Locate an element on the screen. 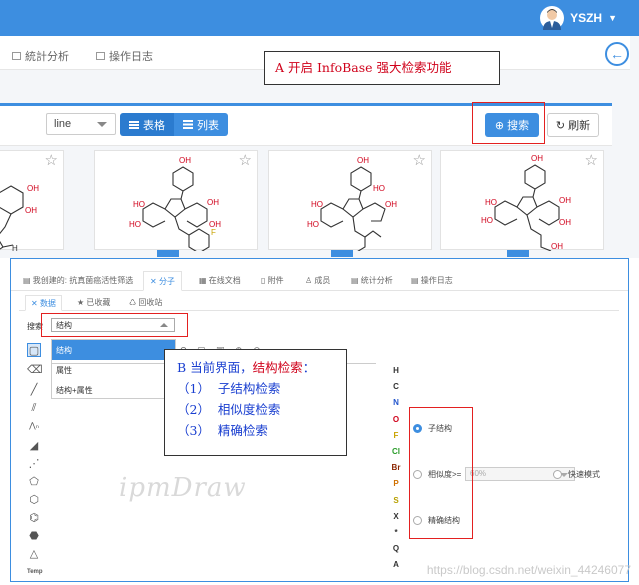 This screenshot has height=585, width=639. callout-b-item-text: 相似度检索 is located at coordinates (249, 409).